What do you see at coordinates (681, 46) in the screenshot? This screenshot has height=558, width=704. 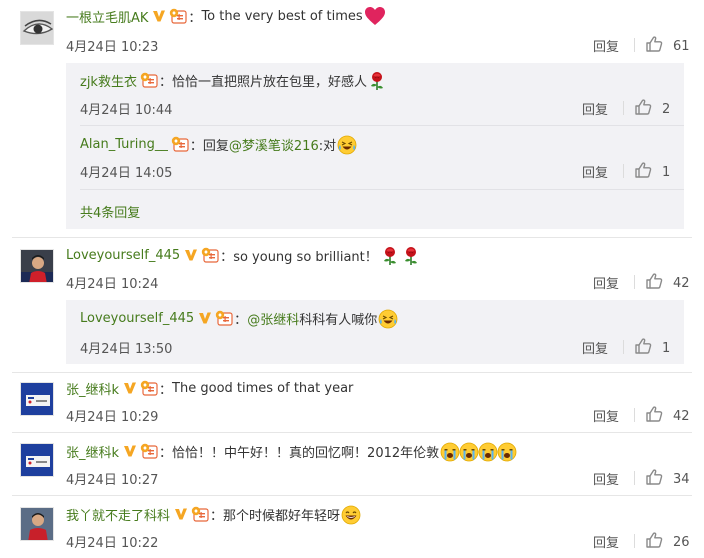 I see `like-count: 61` at bounding box center [681, 46].